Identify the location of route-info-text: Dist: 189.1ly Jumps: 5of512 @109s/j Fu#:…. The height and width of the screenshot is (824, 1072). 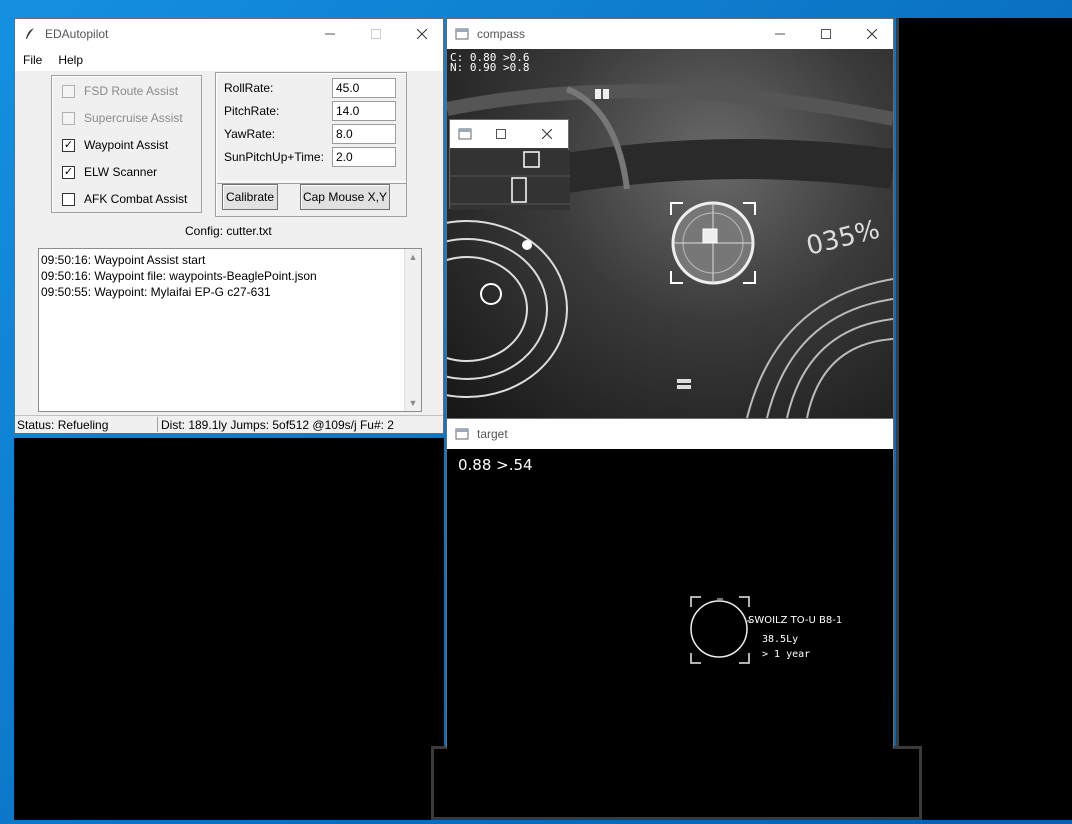
(277, 425).